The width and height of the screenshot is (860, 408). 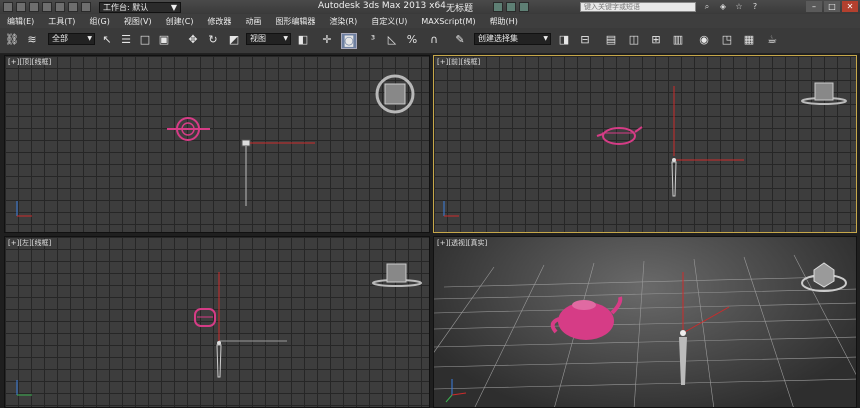 I want to click on menu-create: 创建(C), so click(x=180, y=21).